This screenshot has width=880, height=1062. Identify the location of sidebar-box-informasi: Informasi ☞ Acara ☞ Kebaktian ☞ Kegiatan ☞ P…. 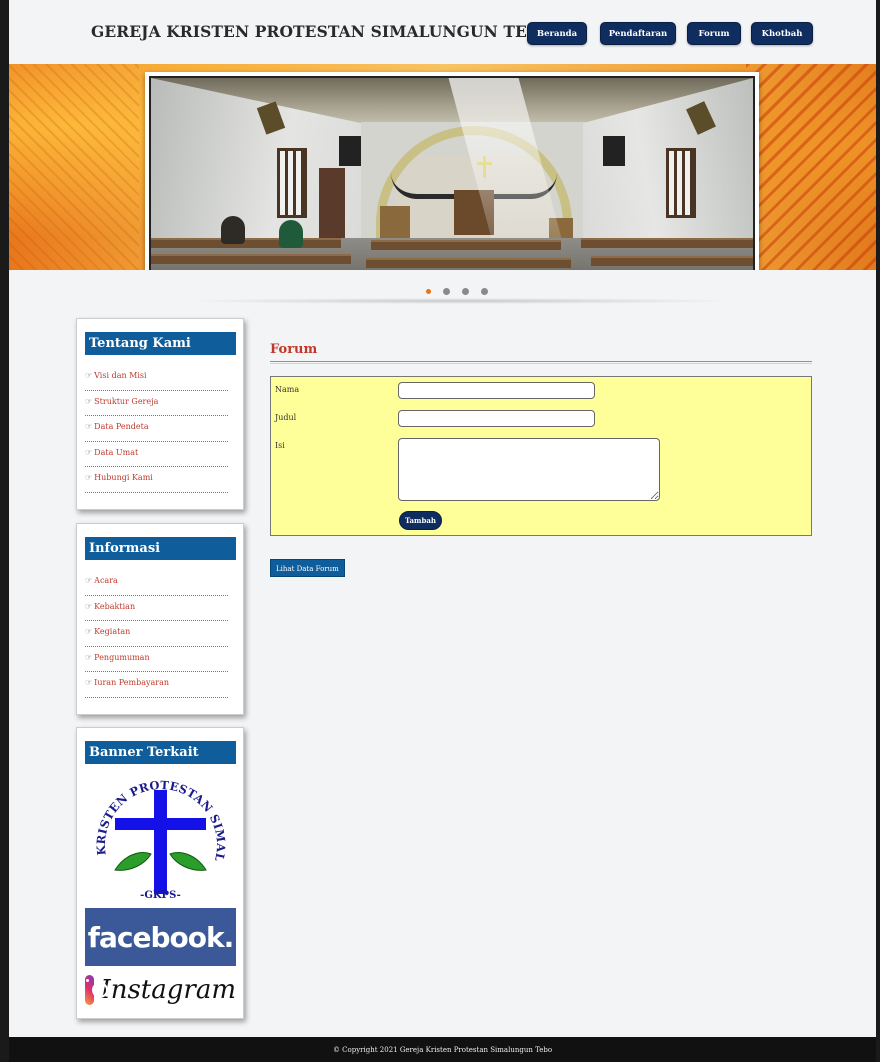
(160, 619).